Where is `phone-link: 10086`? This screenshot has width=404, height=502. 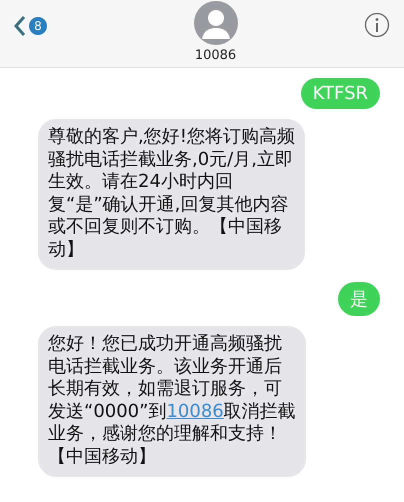 phone-link: 10086 is located at coordinates (195, 411).